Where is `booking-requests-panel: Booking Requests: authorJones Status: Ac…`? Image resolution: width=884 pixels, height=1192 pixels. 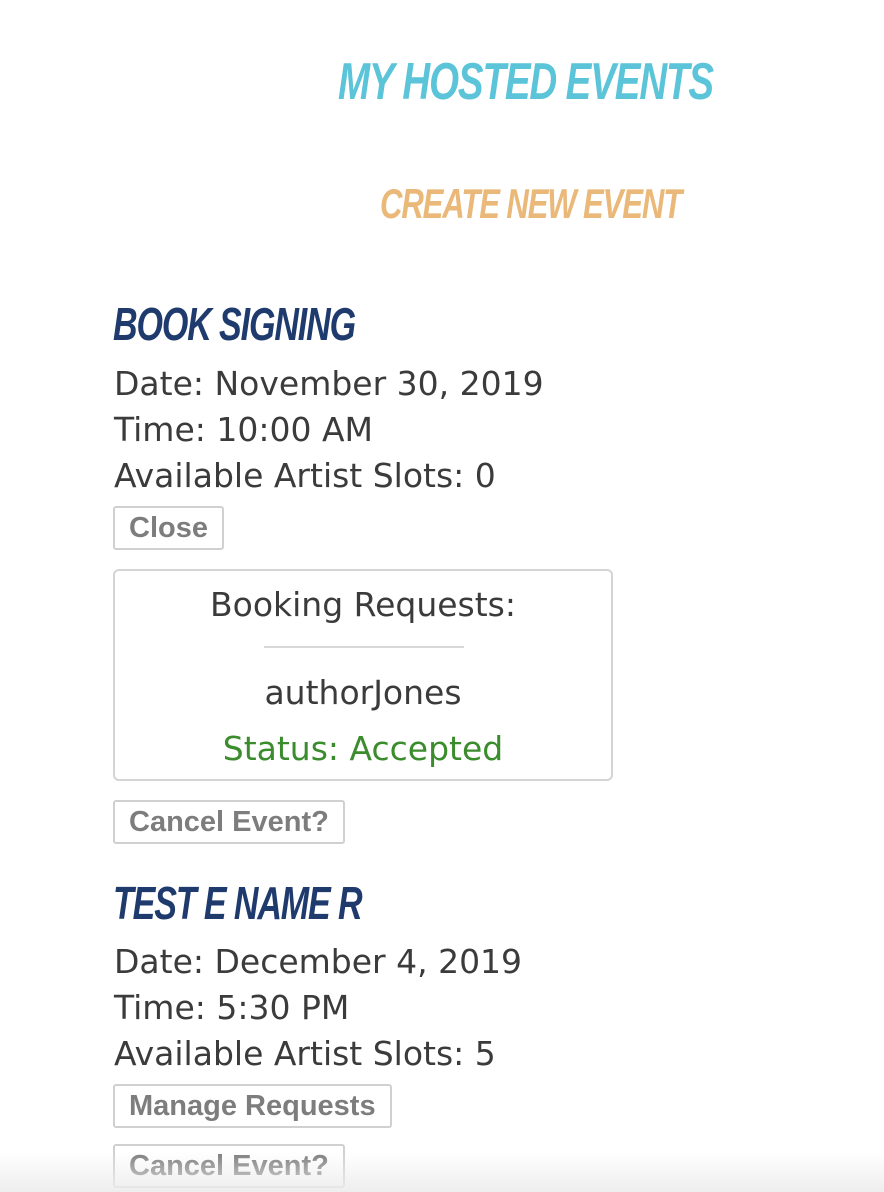 booking-requests-panel: Booking Requests: authorJones Status: Ac… is located at coordinates (363, 675).